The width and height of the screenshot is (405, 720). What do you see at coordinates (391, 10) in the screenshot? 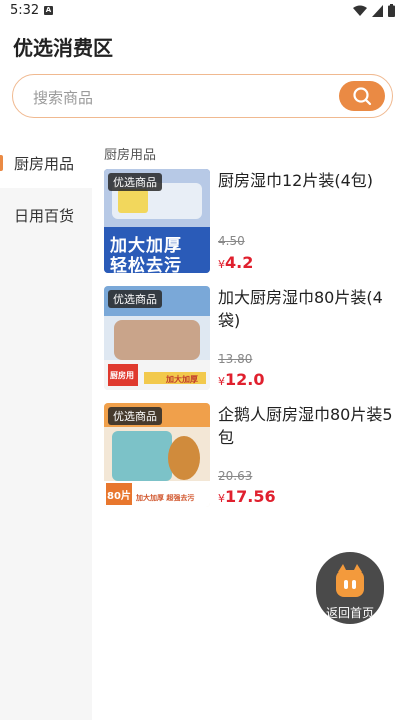
I see `battery-icon` at bounding box center [391, 10].